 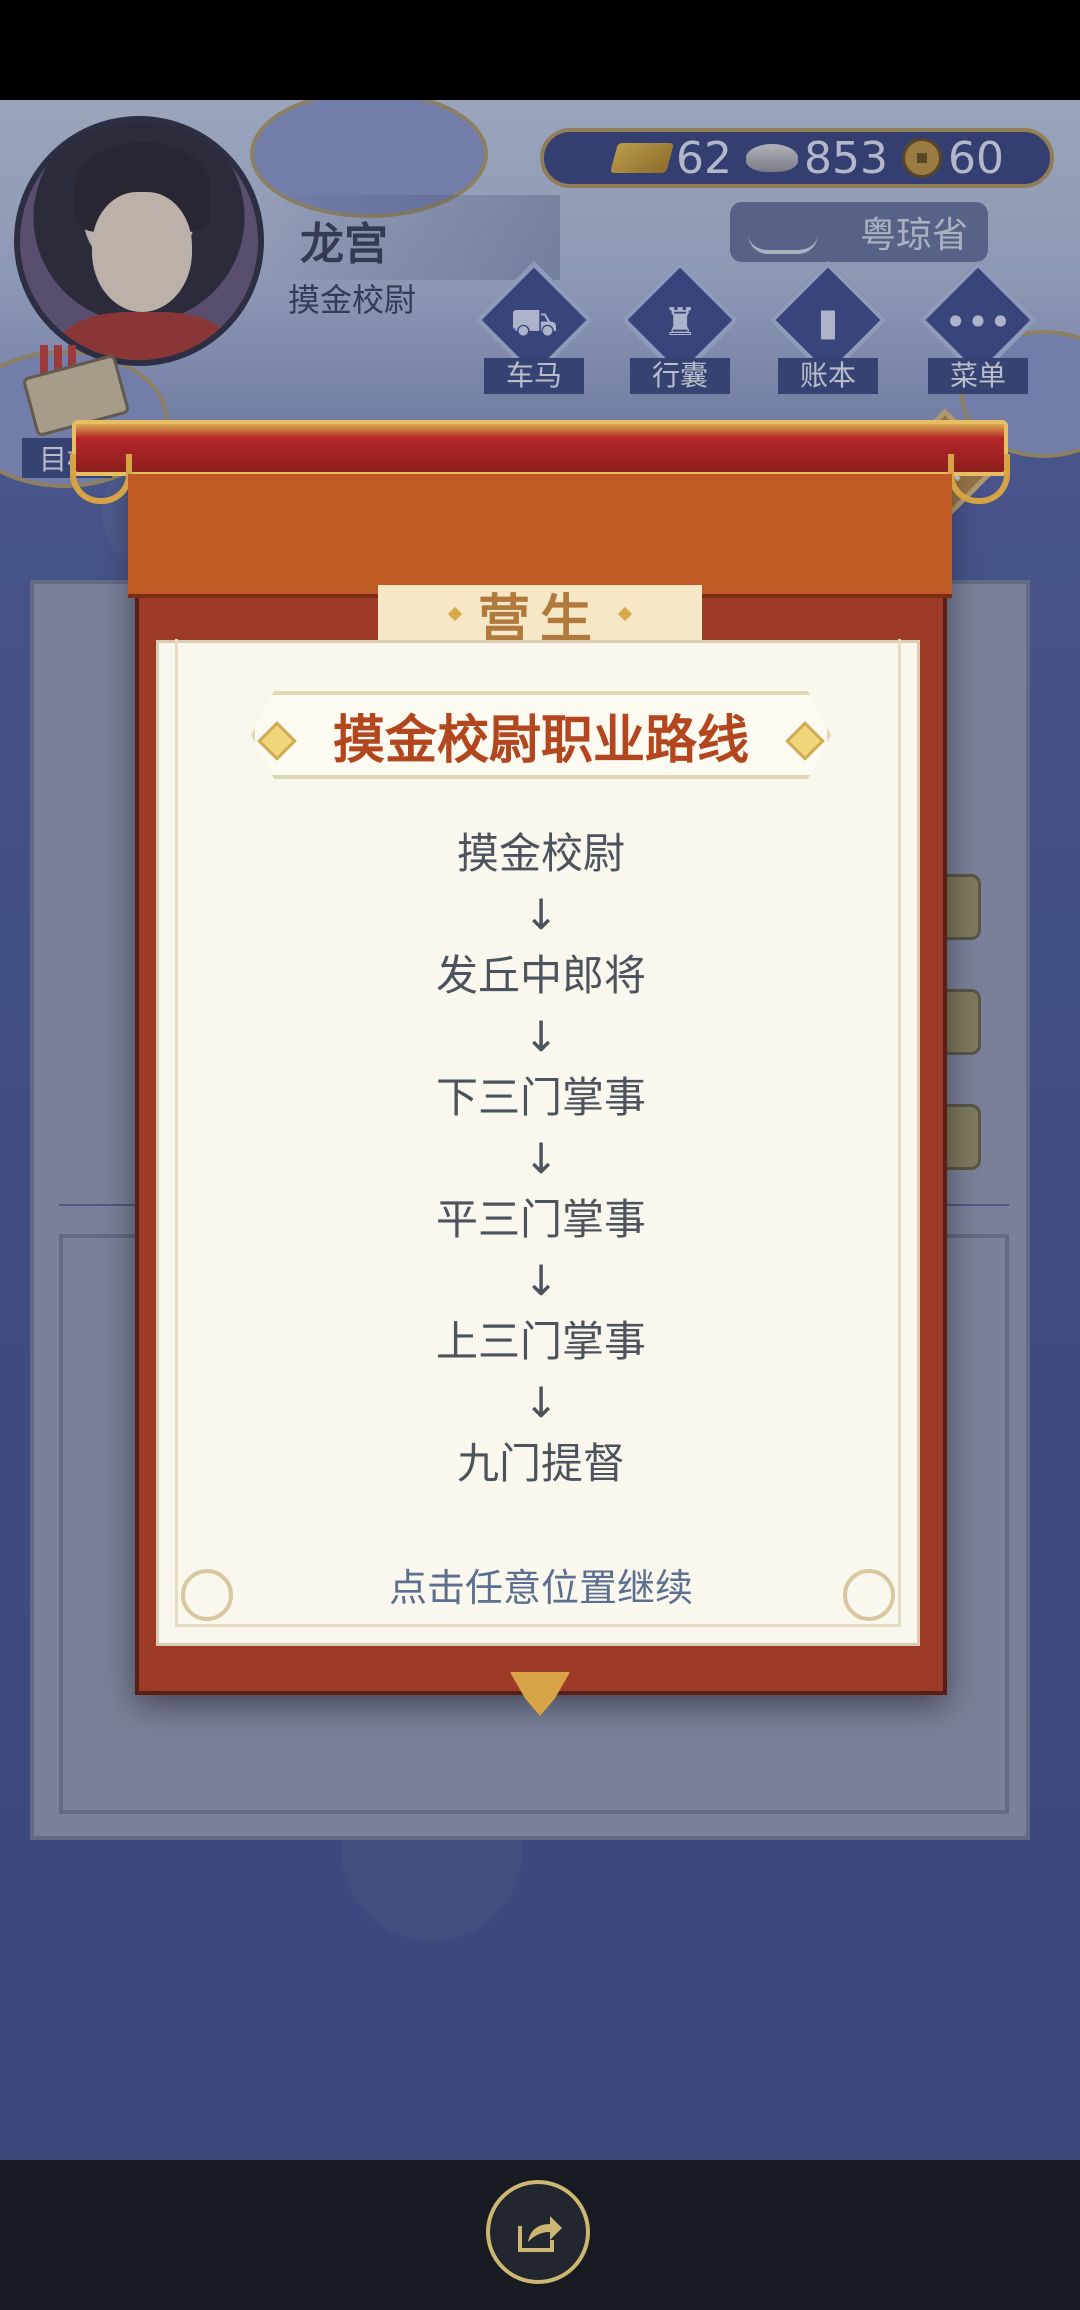 I want to click on share-button, so click(x=538, y=2232).